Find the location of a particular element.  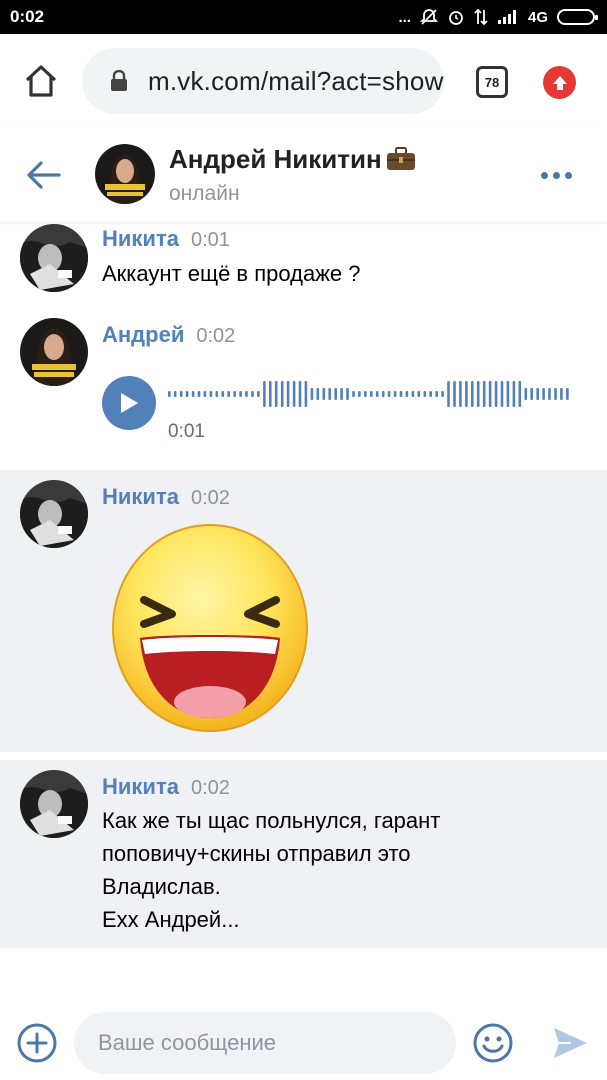

audio-waveform is located at coordinates (370, 394).